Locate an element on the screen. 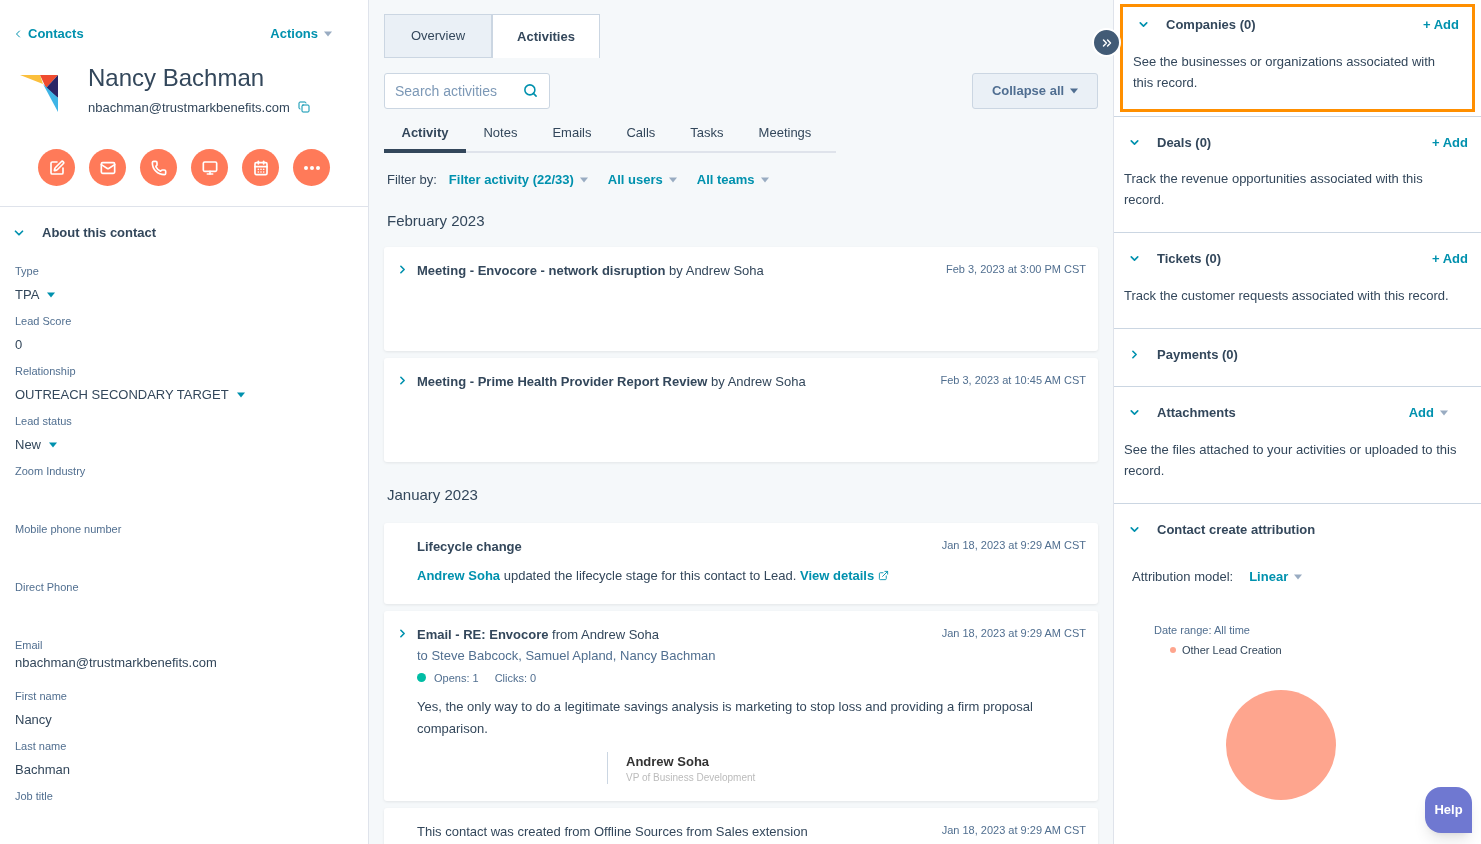  contact-email: nbachman@trustmarkbenefits.com is located at coordinates (189, 107).